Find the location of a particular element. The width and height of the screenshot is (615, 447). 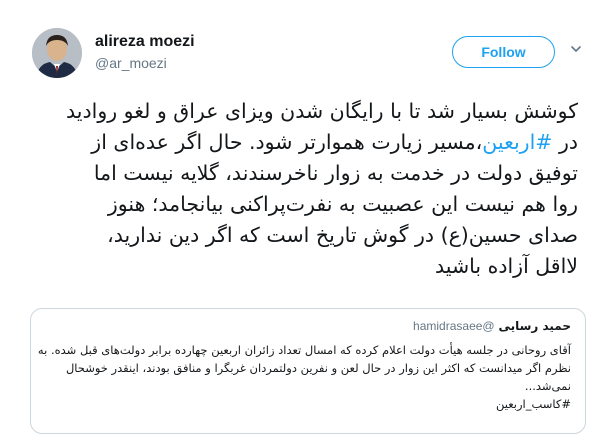

quoted-tweet-header: حمید رسایی @hamidrasaee is located at coordinates (492, 326).